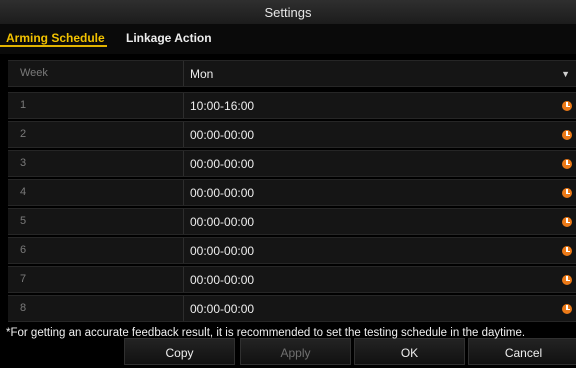 Image resolution: width=576 pixels, height=368 pixels. What do you see at coordinates (55, 38) in the screenshot?
I see `tab-arming-schedule: Arming Schedule` at bounding box center [55, 38].